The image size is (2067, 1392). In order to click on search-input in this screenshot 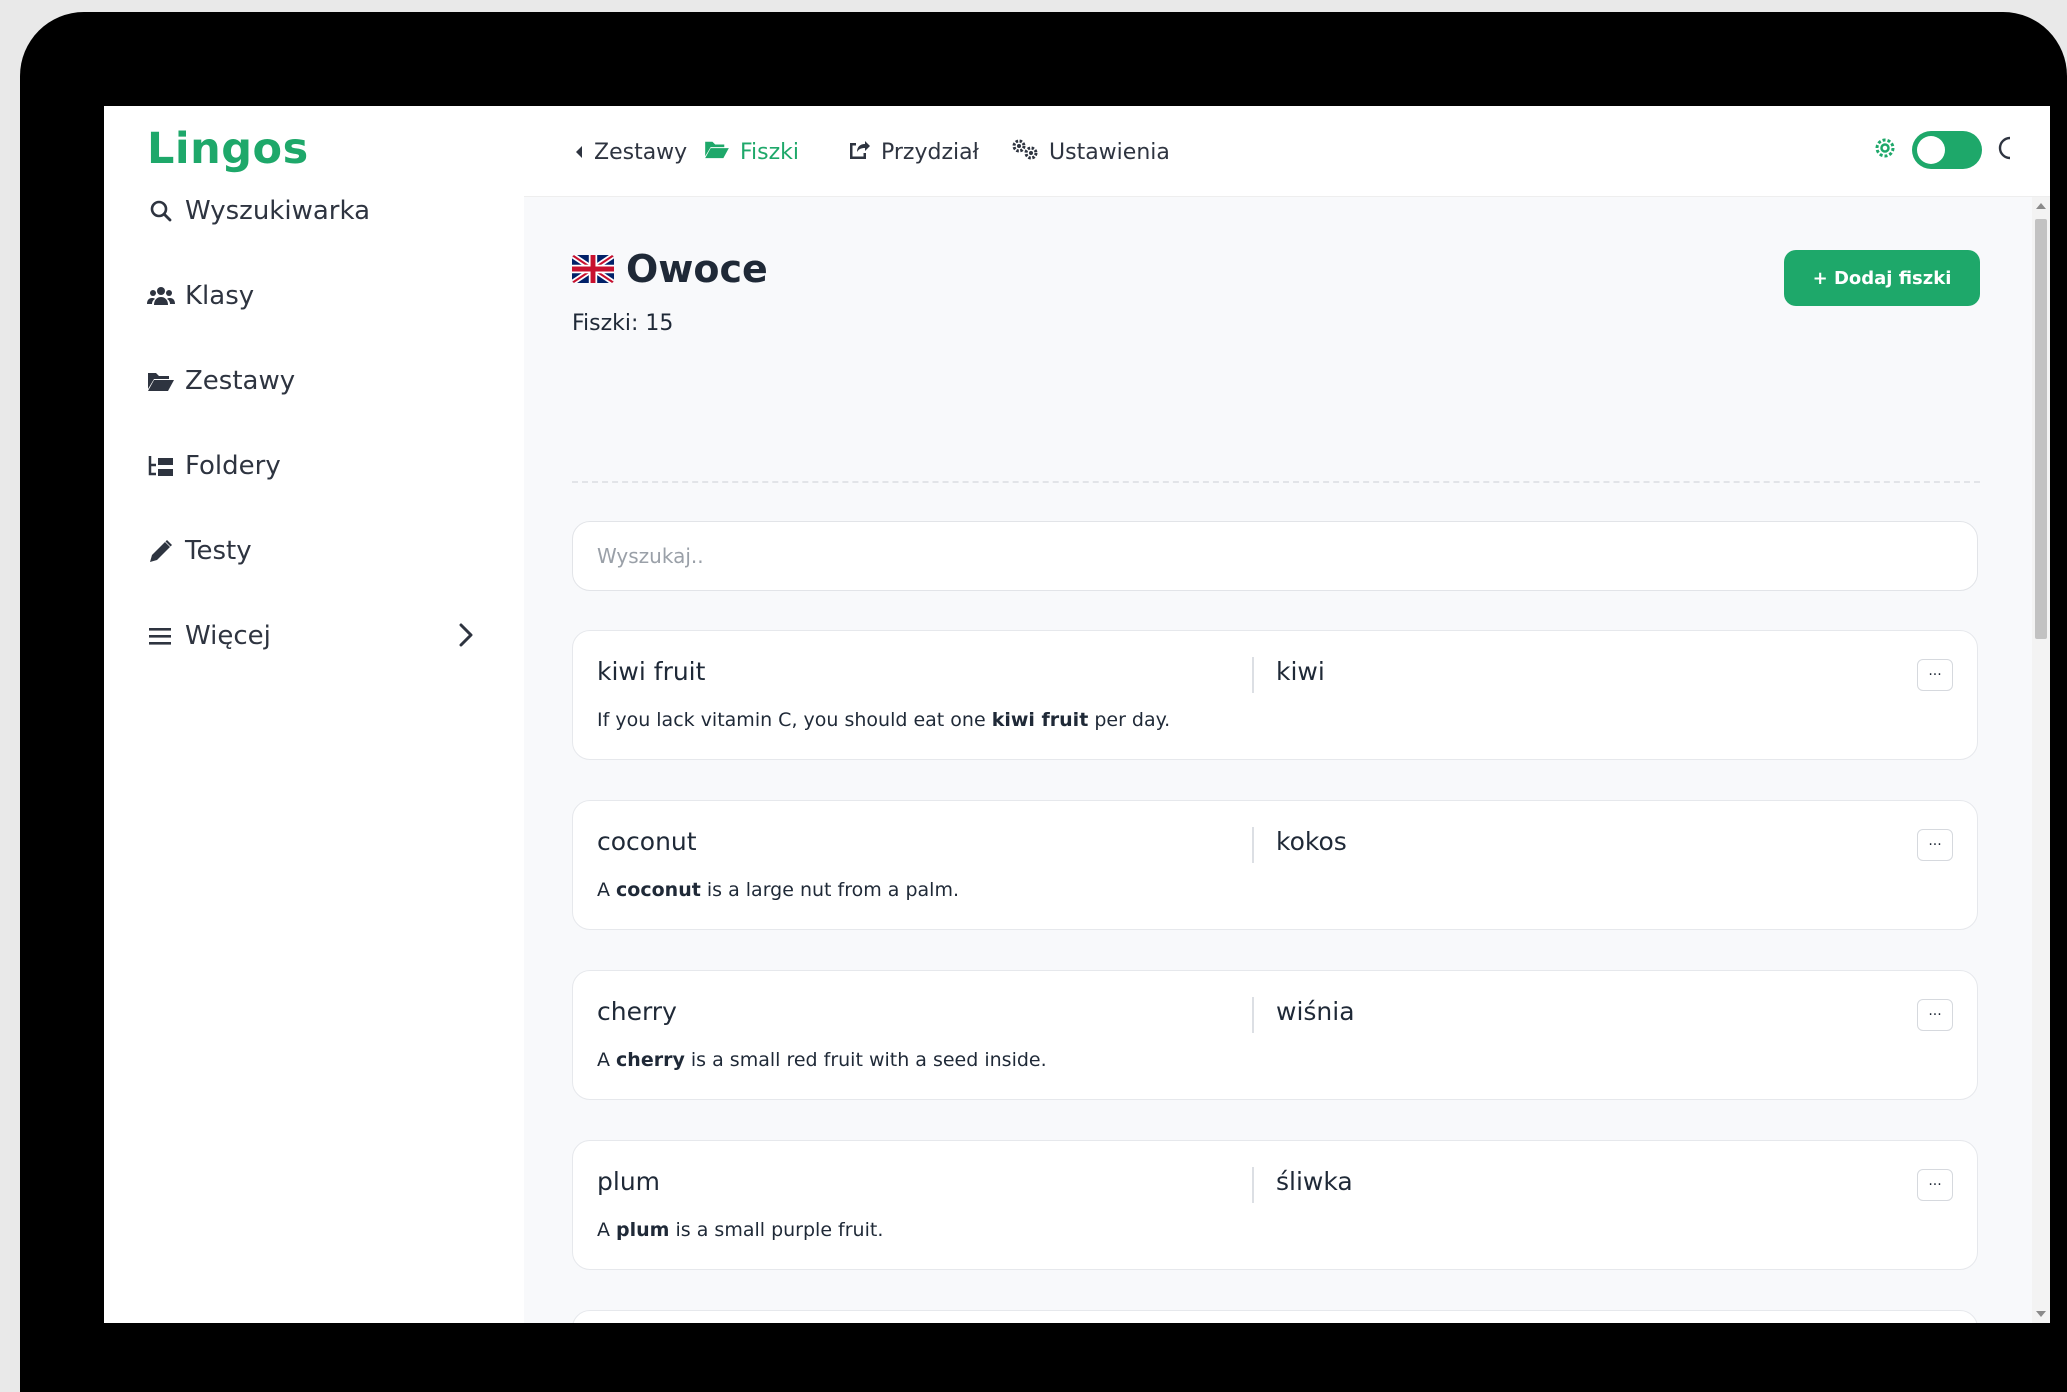, I will do `click(1275, 556)`.